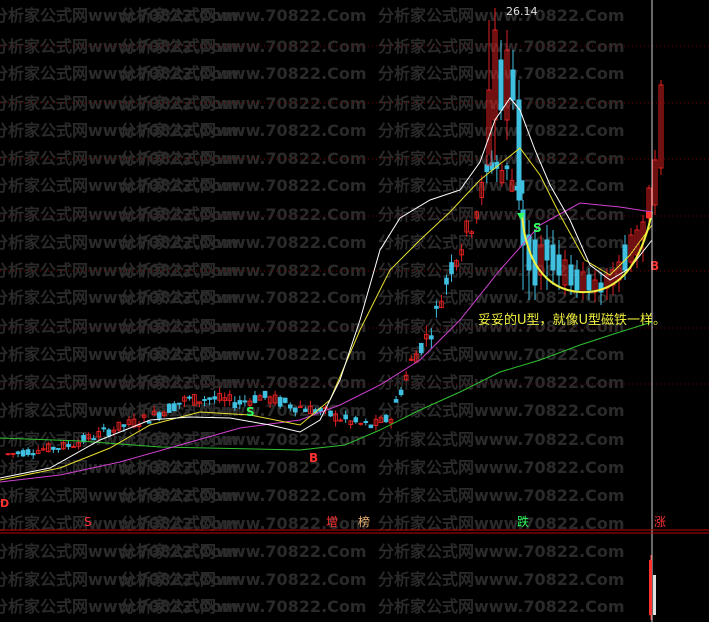 The image size is (709, 622). Describe the element at coordinates (523, 521) in the screenshot. I see `bottom-label: 跌` at that location.